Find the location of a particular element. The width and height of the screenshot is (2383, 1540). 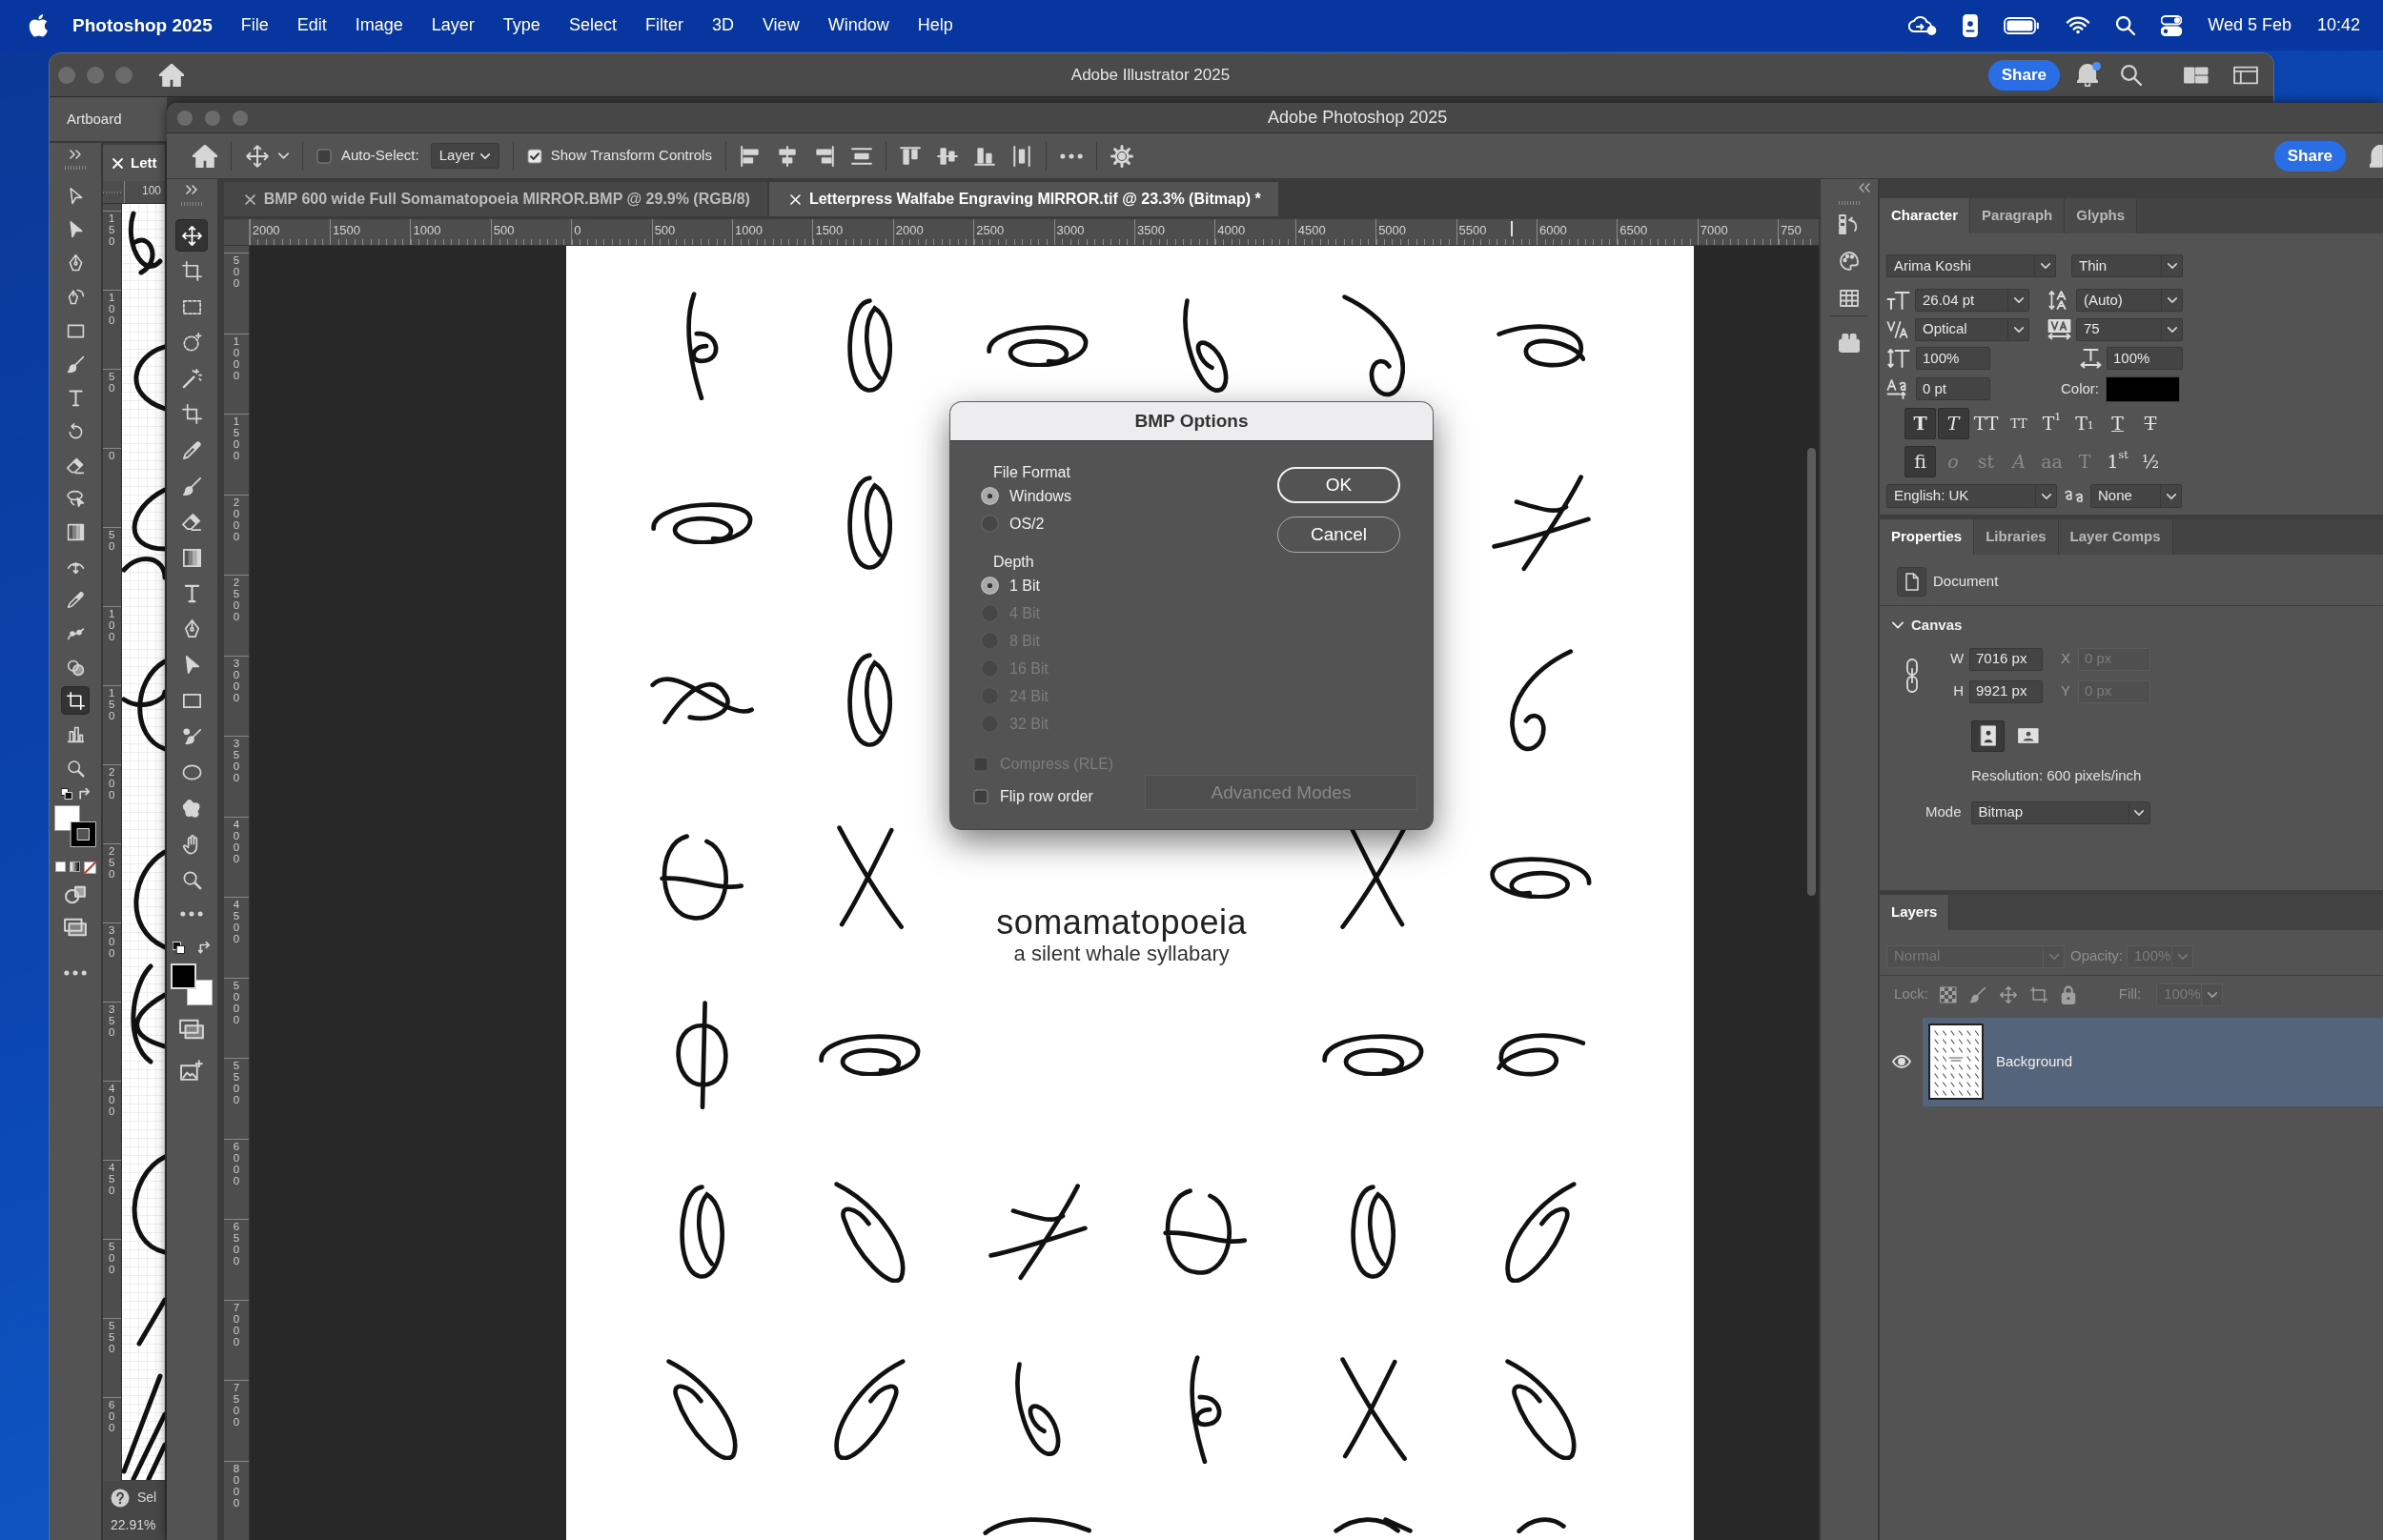

align-horizontal-centers-icon is located at coordinates (787, 156).